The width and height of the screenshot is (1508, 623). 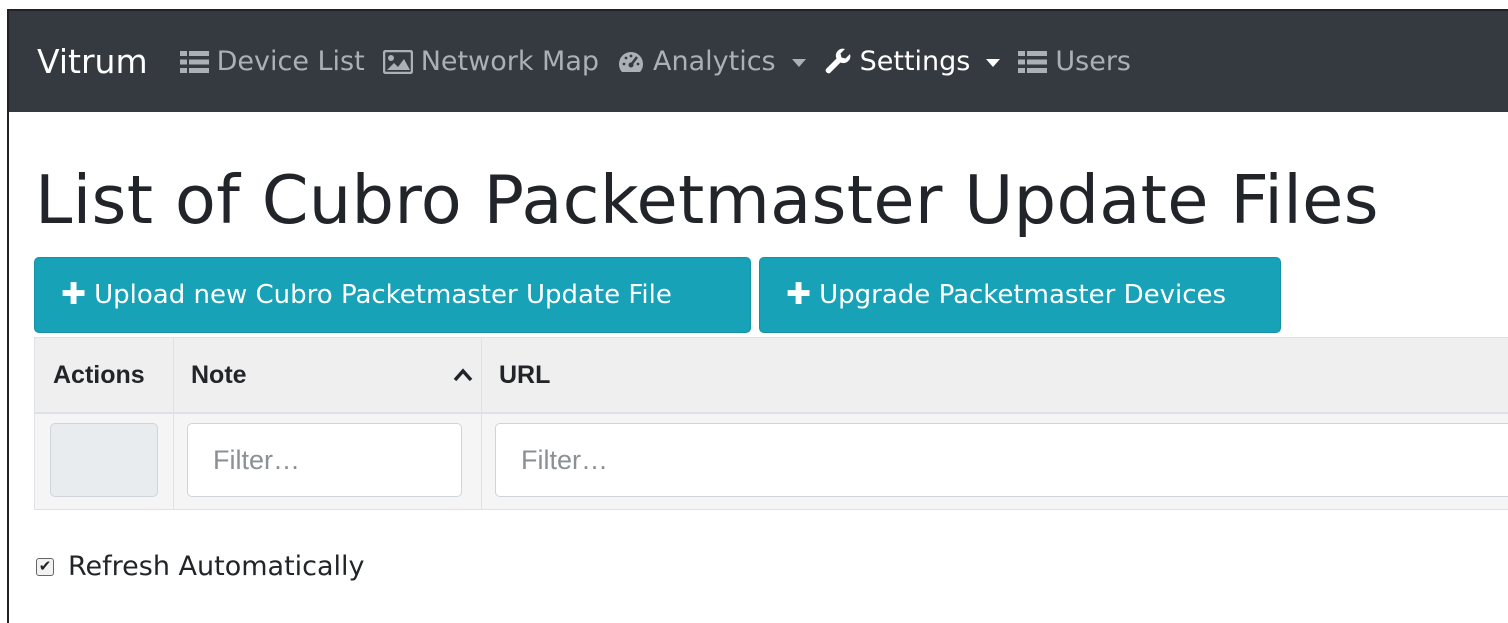 What do you see at coordinates (1001, 460) in the screenshot?
I see `url-filter-input` at bounding box center [1001, 460].